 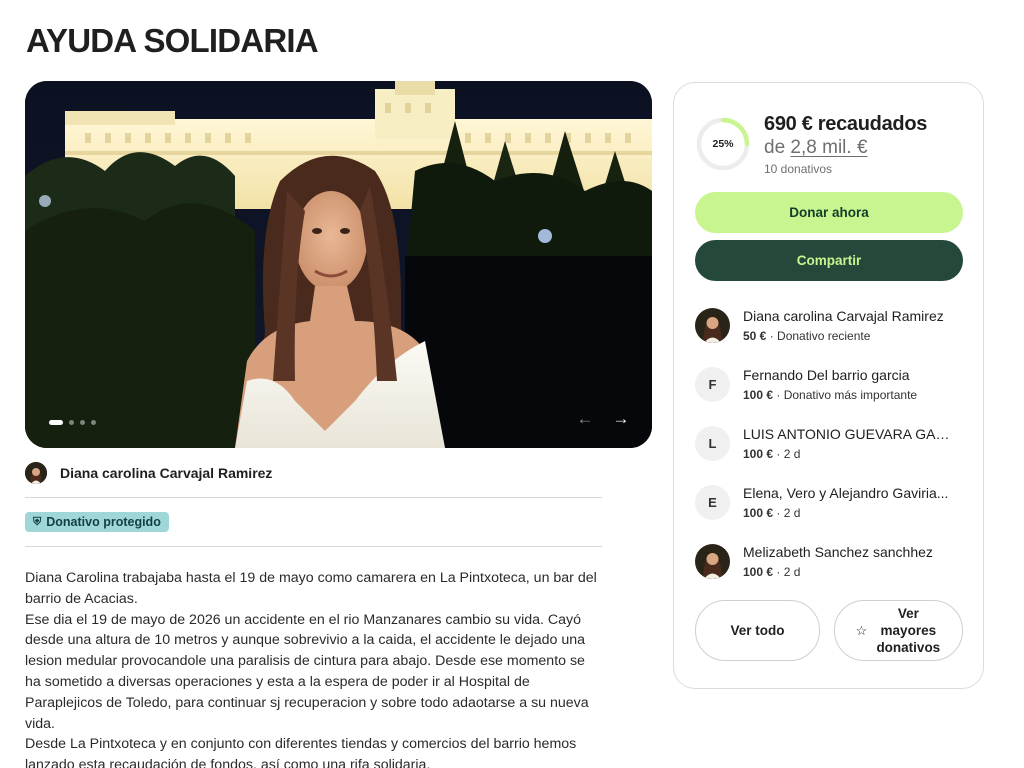 I want to click on donor-meta: 100 € · Donativo más importante, so click(x=830, y=395).